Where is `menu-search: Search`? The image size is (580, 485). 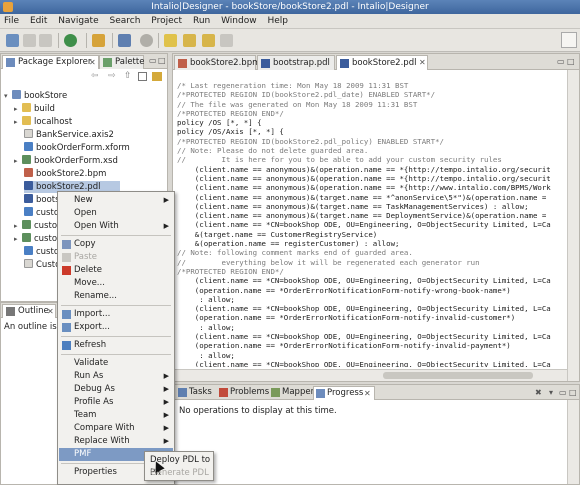
menu-search: Search is located at coordinates (125, 21).